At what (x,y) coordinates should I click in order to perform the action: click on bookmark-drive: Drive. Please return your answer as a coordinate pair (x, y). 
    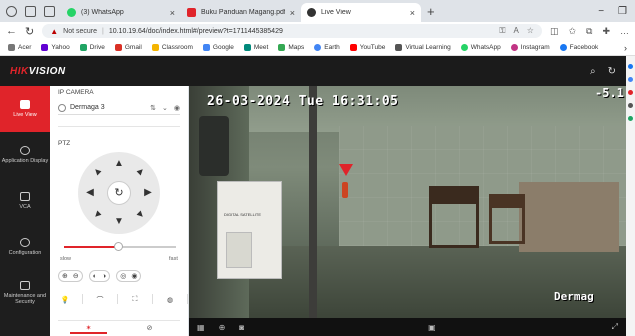
    Looking at the image, I should click on (92, 47).